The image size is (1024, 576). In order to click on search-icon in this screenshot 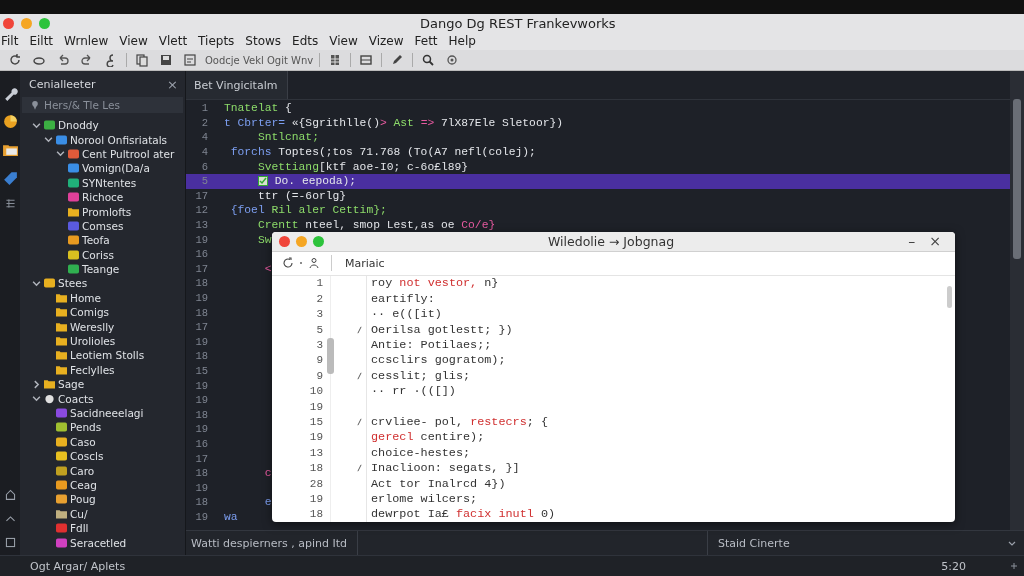, I will do `click(428, 60)`.